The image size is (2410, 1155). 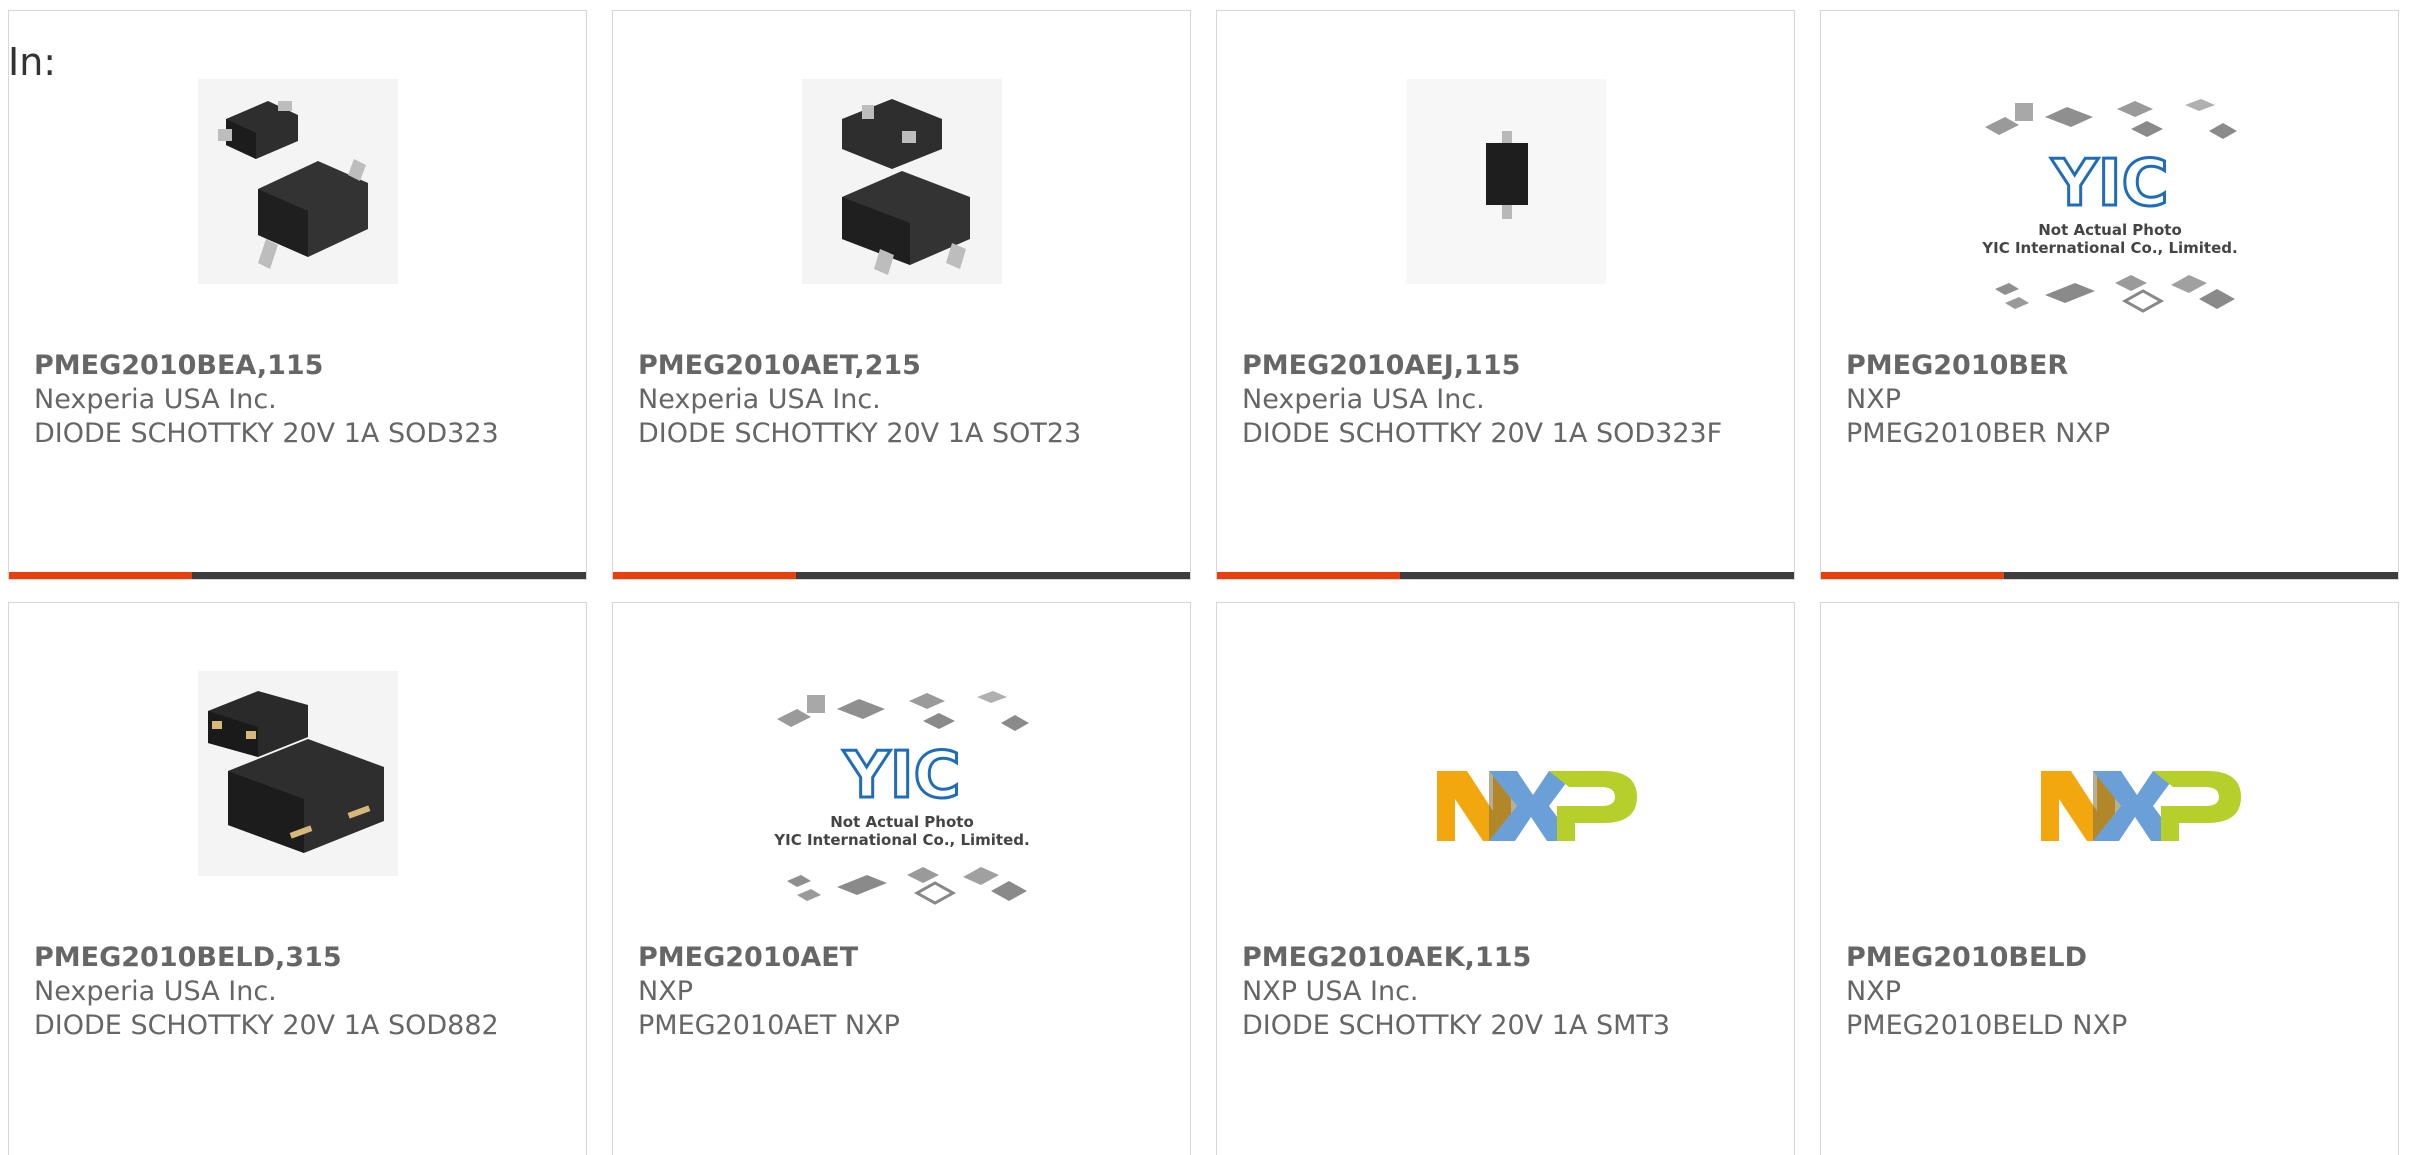 What do you see at coordinates (901, 992) in the screenshot?
I see `product-info: PMEG2010AET NXP PMEG2010AET NXP` at bounding box center [901, 992].